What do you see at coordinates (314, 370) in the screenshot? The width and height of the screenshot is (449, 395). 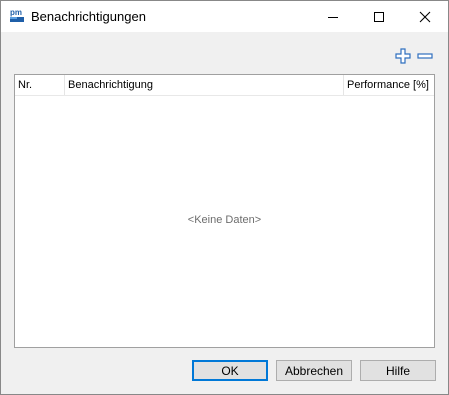 I see `cancel-button: Abbrechen` at bounding box center [314, 370].